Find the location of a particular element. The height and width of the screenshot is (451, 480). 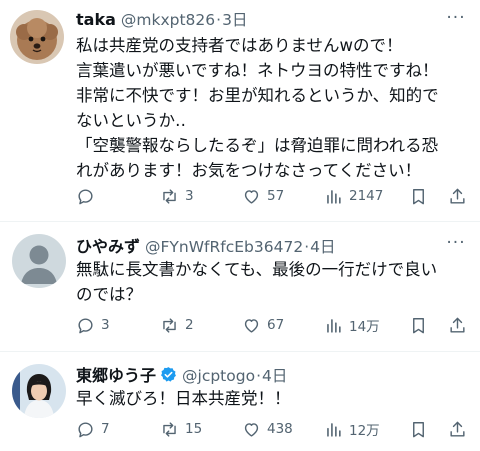

author-handle: @mkxpt826 is located at coordinates (168, 20).